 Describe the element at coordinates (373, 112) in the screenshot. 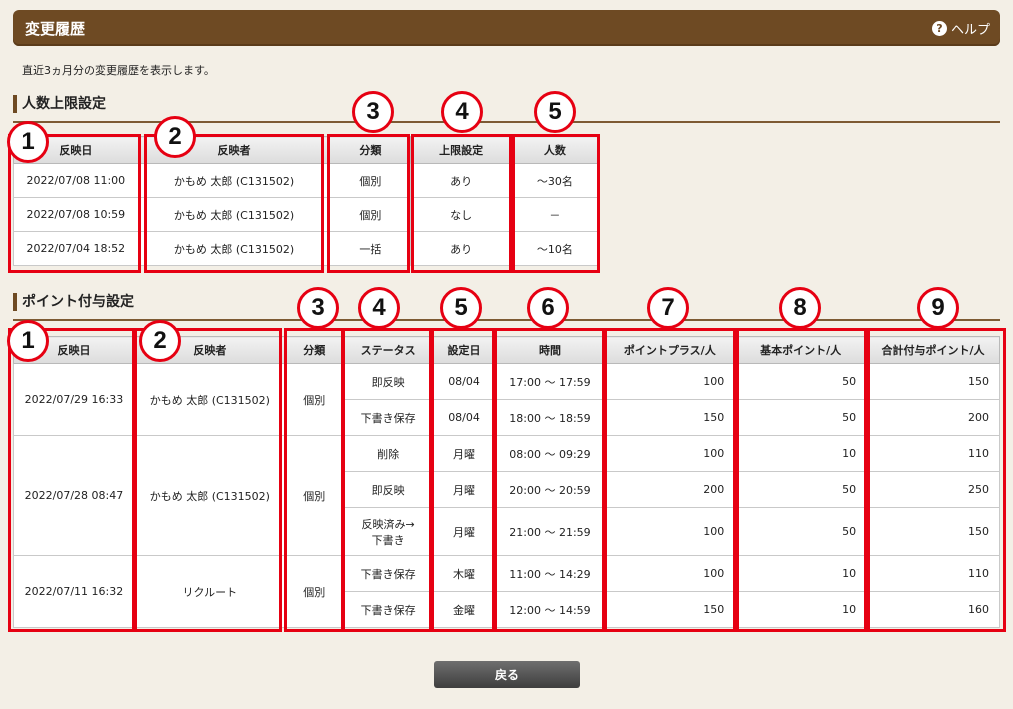

I see `annotation-number-marker: 3` at that location.